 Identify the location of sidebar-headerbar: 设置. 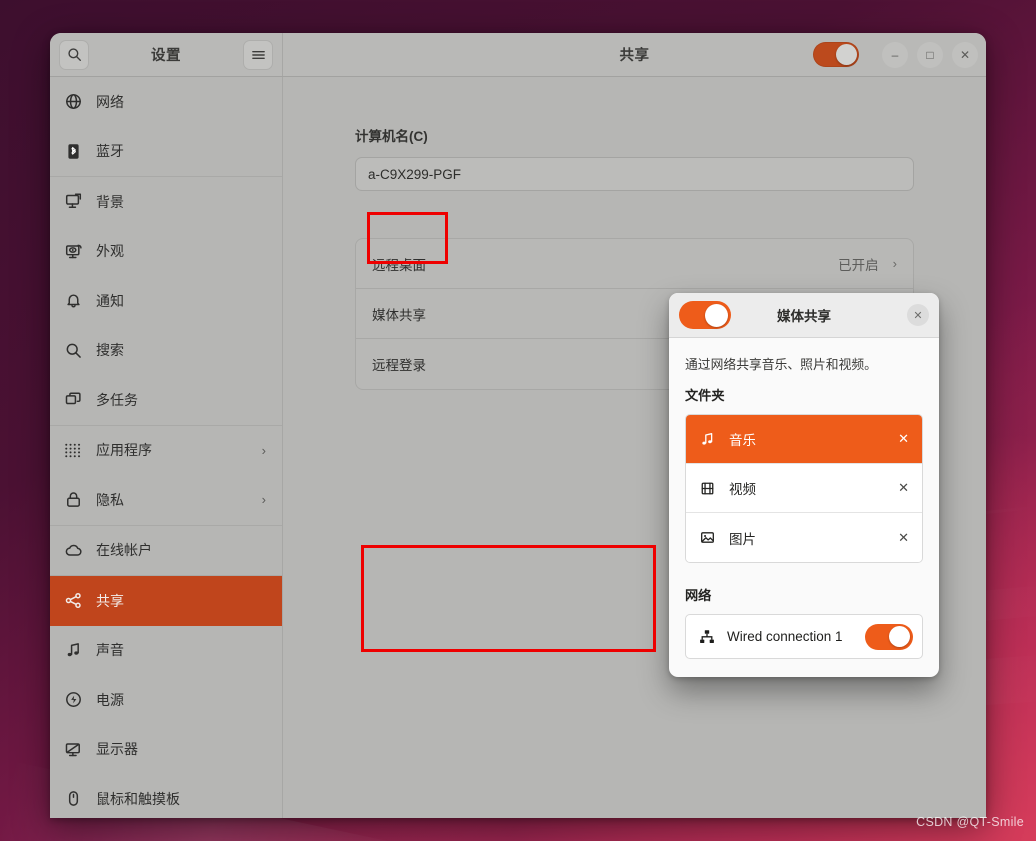
(166, 54).